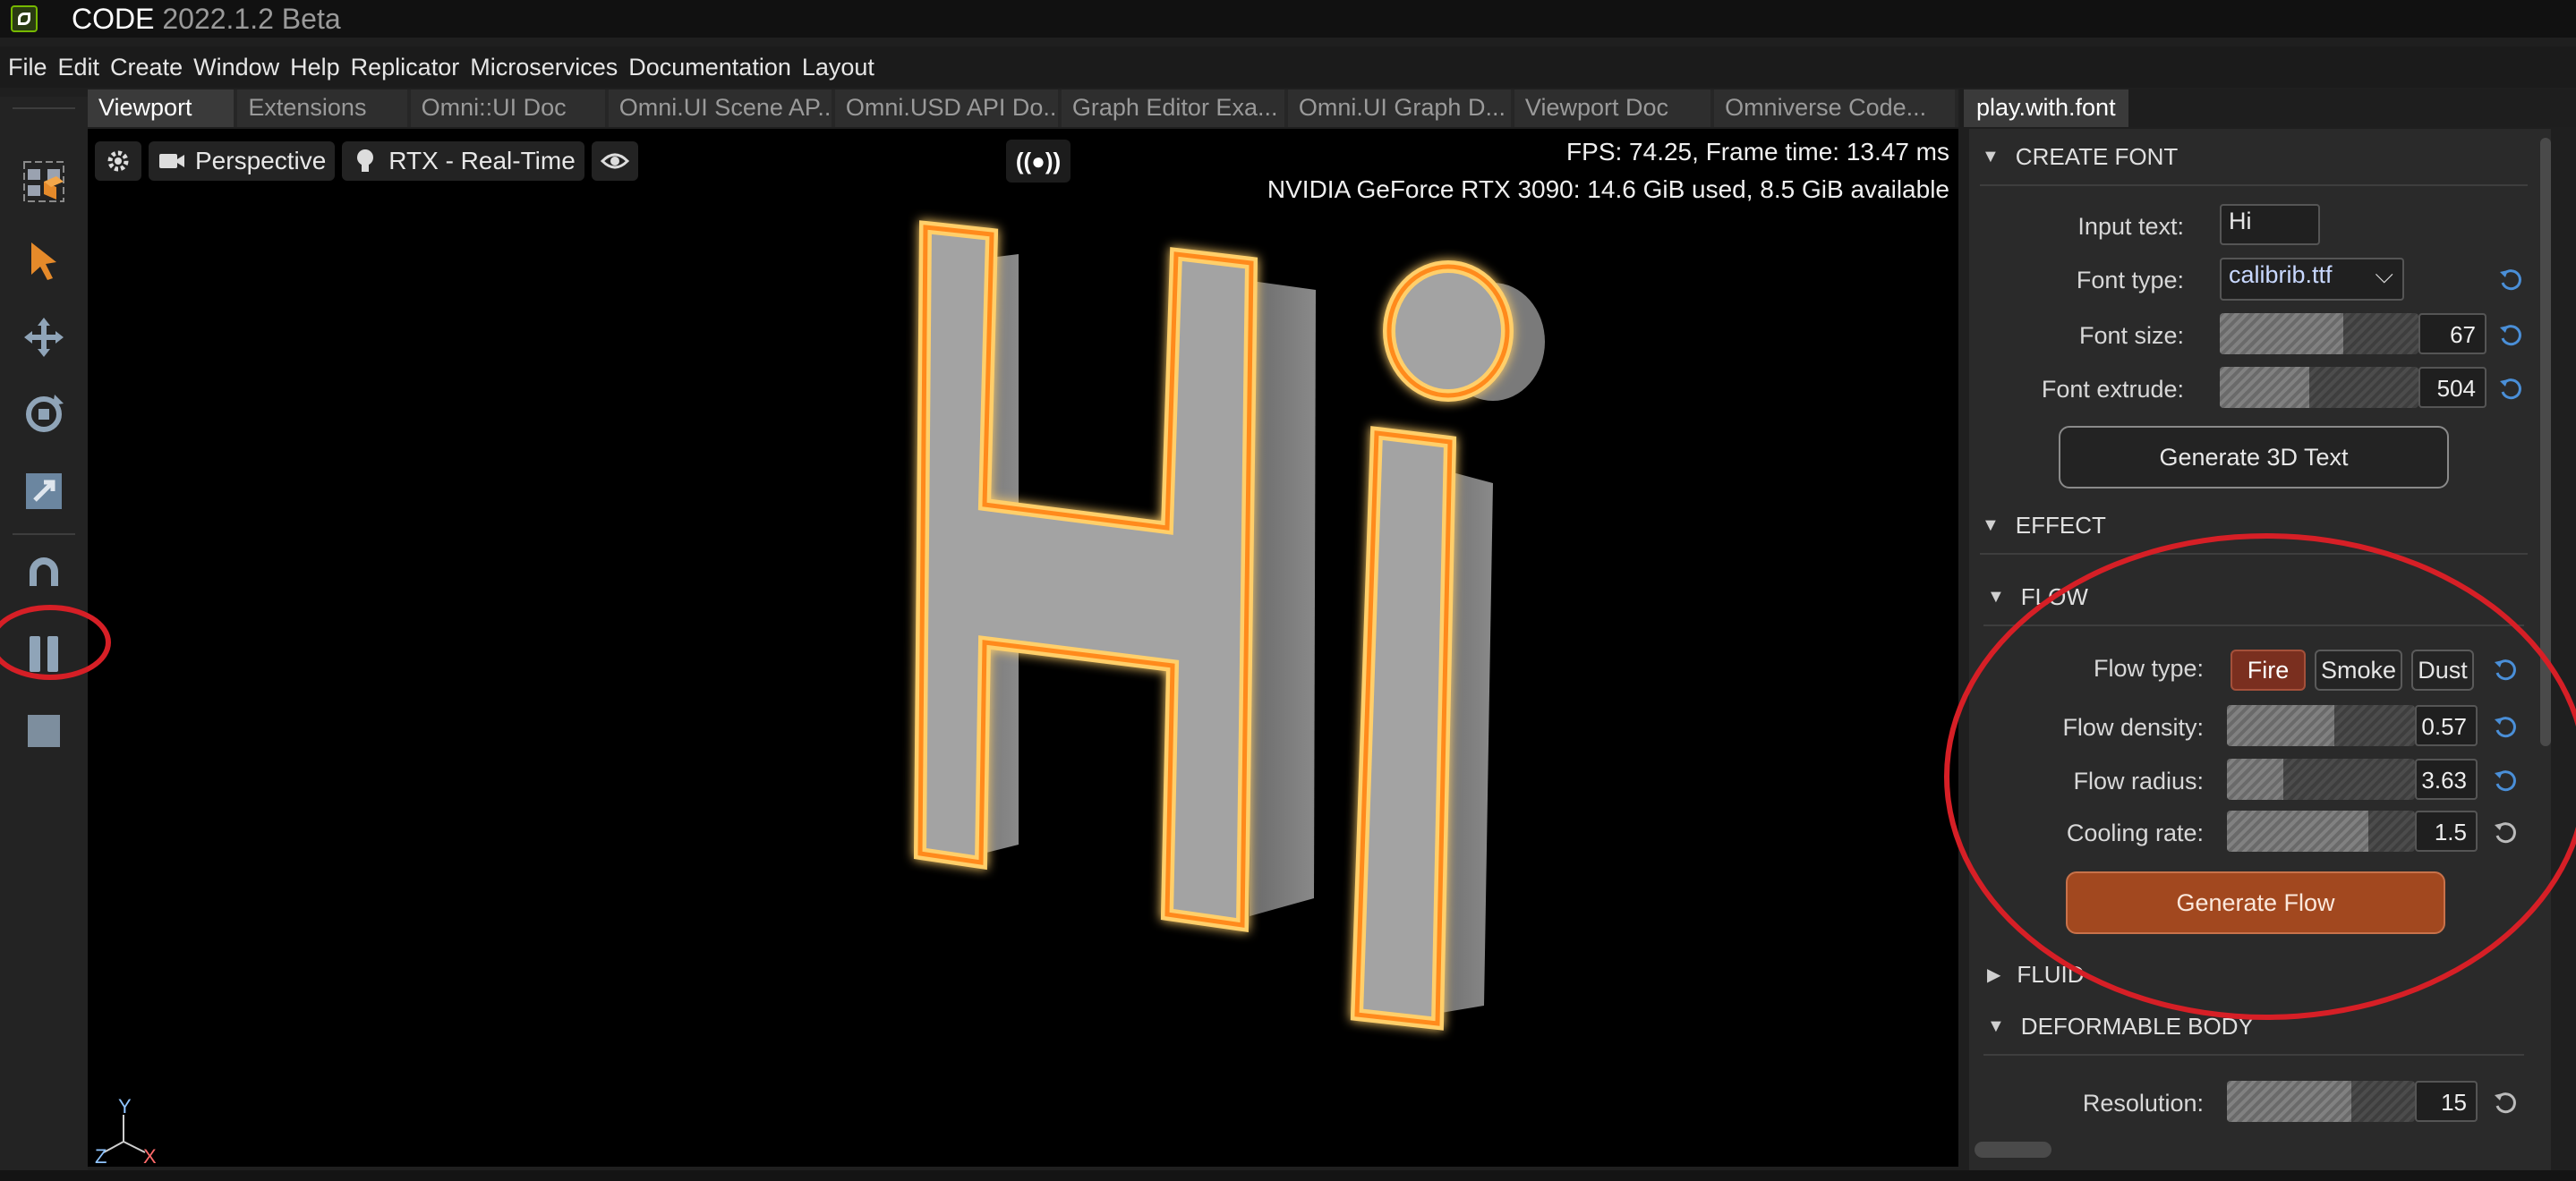 This screenshot has width=2576, height=1181. Describe the element at coordinates (1994, 975) in the screenshot. I see `expand-triangle-icon: ▶` at that location.